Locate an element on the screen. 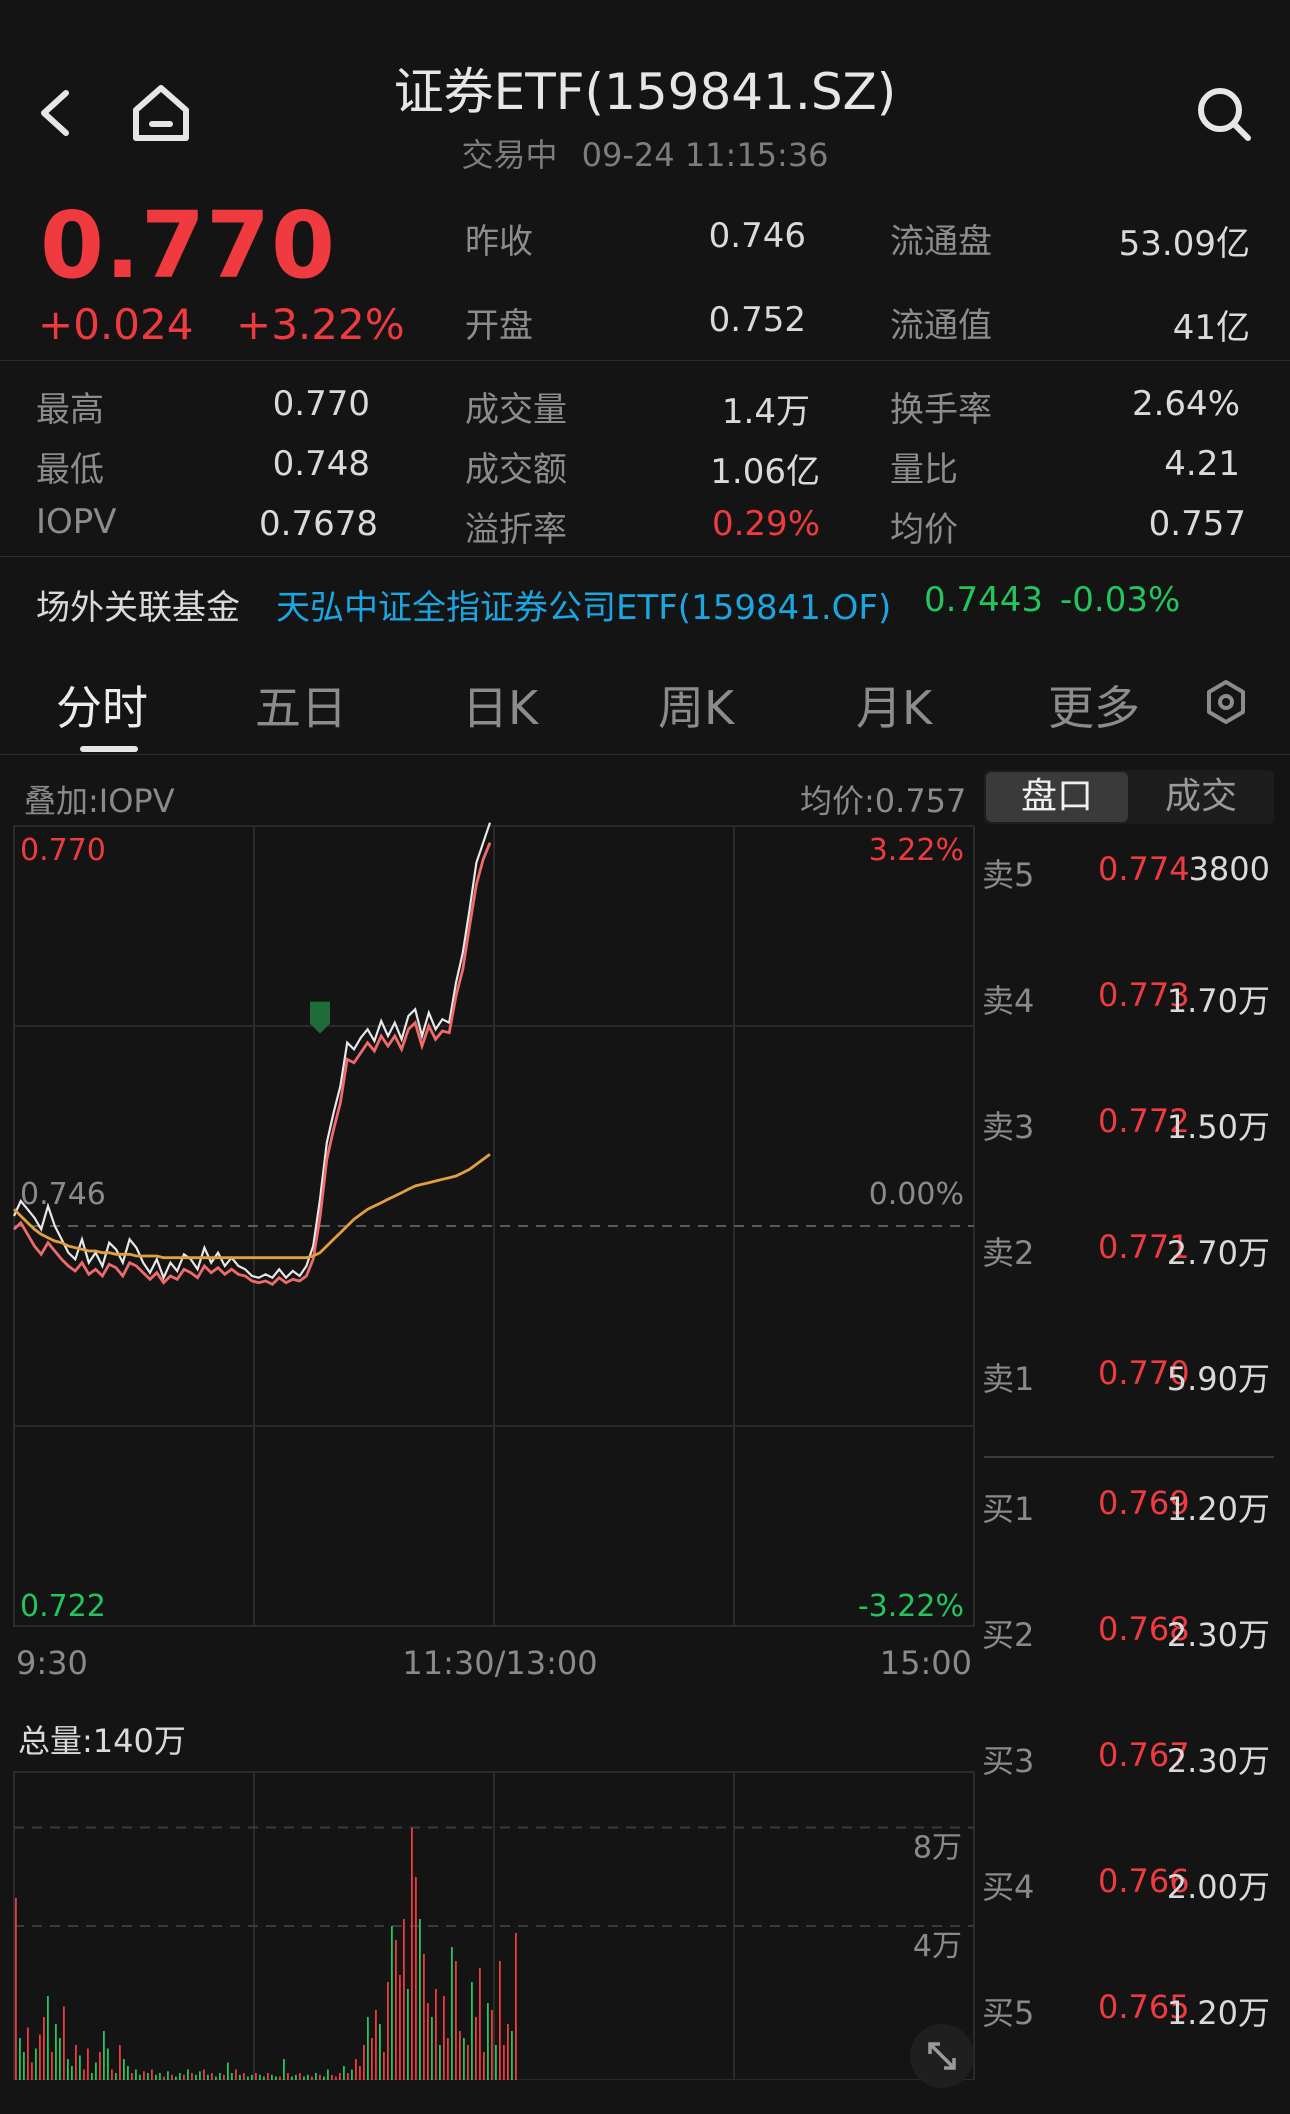  order-volume: 1.50万 is located at coordinates (1218, 1127).